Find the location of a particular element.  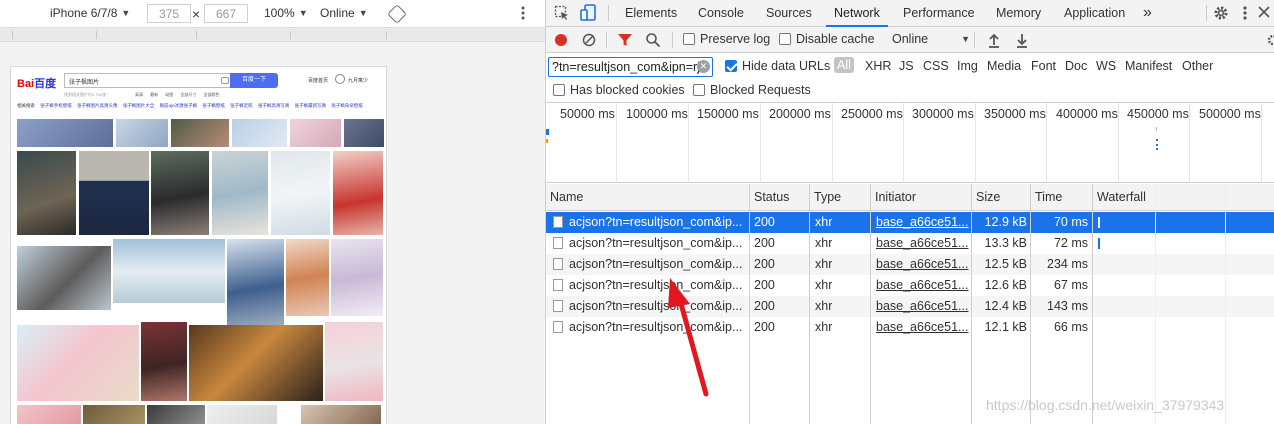

filter-input: ?tn=resultjson_com&ipn=rj is located at coordinates (630, 67).